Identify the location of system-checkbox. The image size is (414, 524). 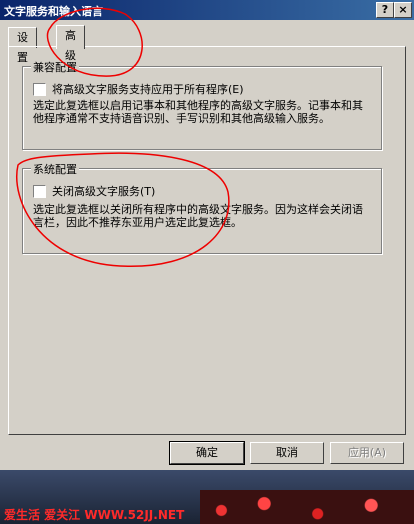
(39, 191).